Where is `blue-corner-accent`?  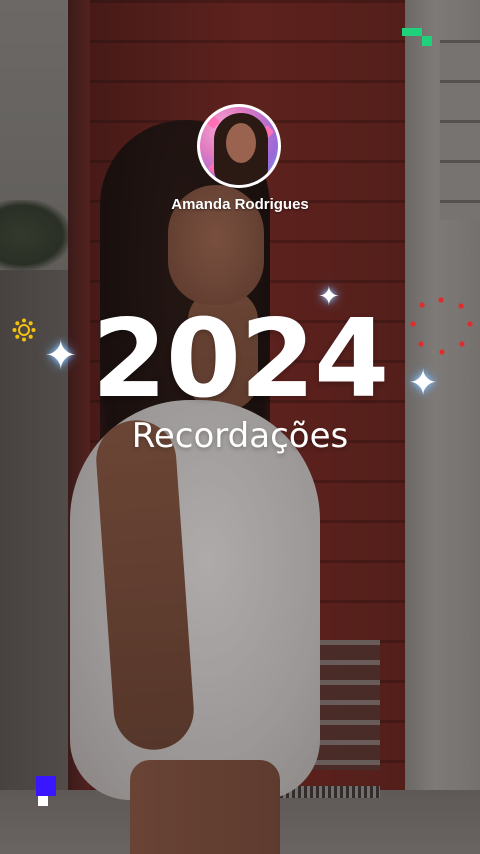
blue-corner-accent is located at coordinates (47, 792).